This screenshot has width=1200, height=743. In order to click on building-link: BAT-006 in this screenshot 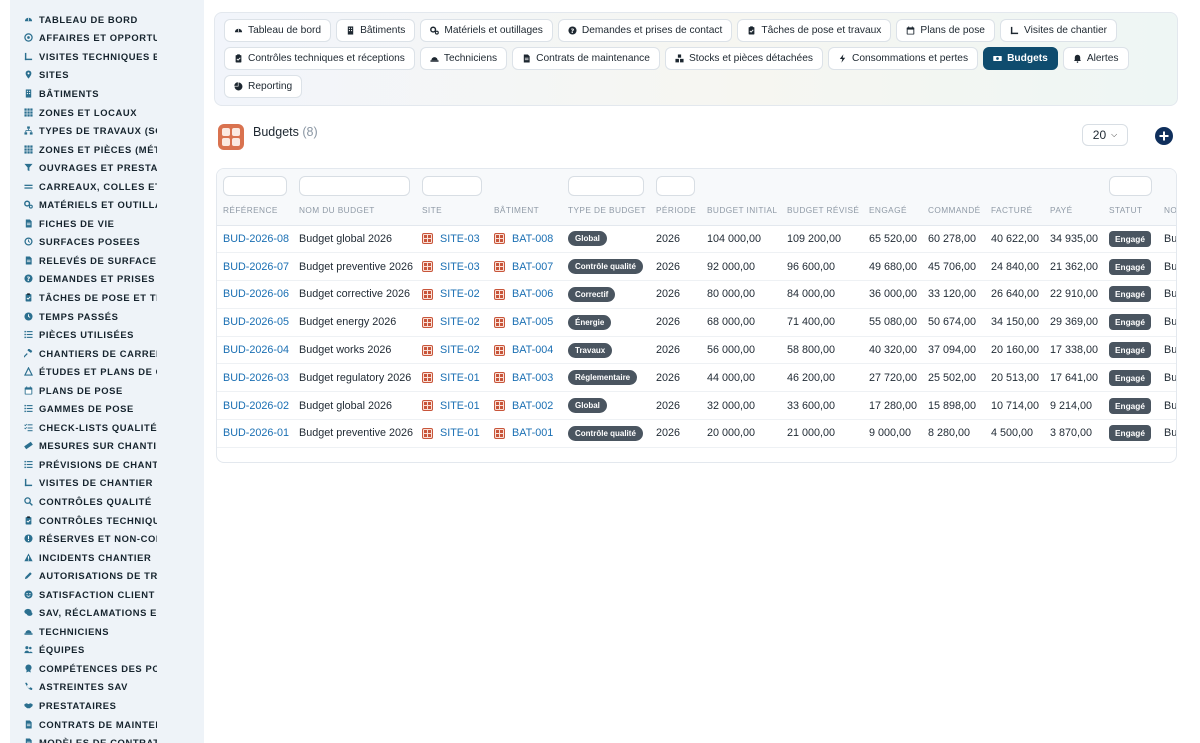, I will do `click(532, 294)`.